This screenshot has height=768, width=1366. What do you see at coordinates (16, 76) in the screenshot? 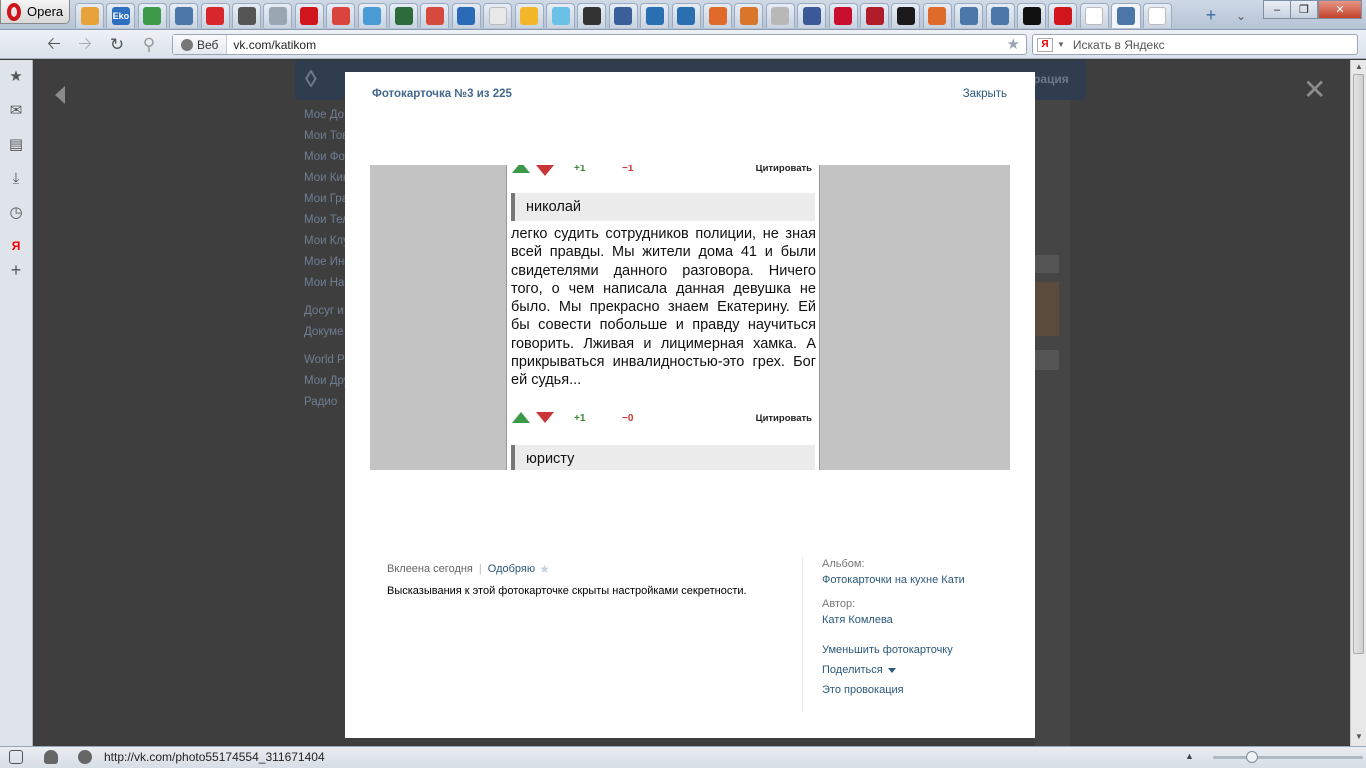
I see `bookmarks-star-icon: ★` at bounding box center [16, 76].